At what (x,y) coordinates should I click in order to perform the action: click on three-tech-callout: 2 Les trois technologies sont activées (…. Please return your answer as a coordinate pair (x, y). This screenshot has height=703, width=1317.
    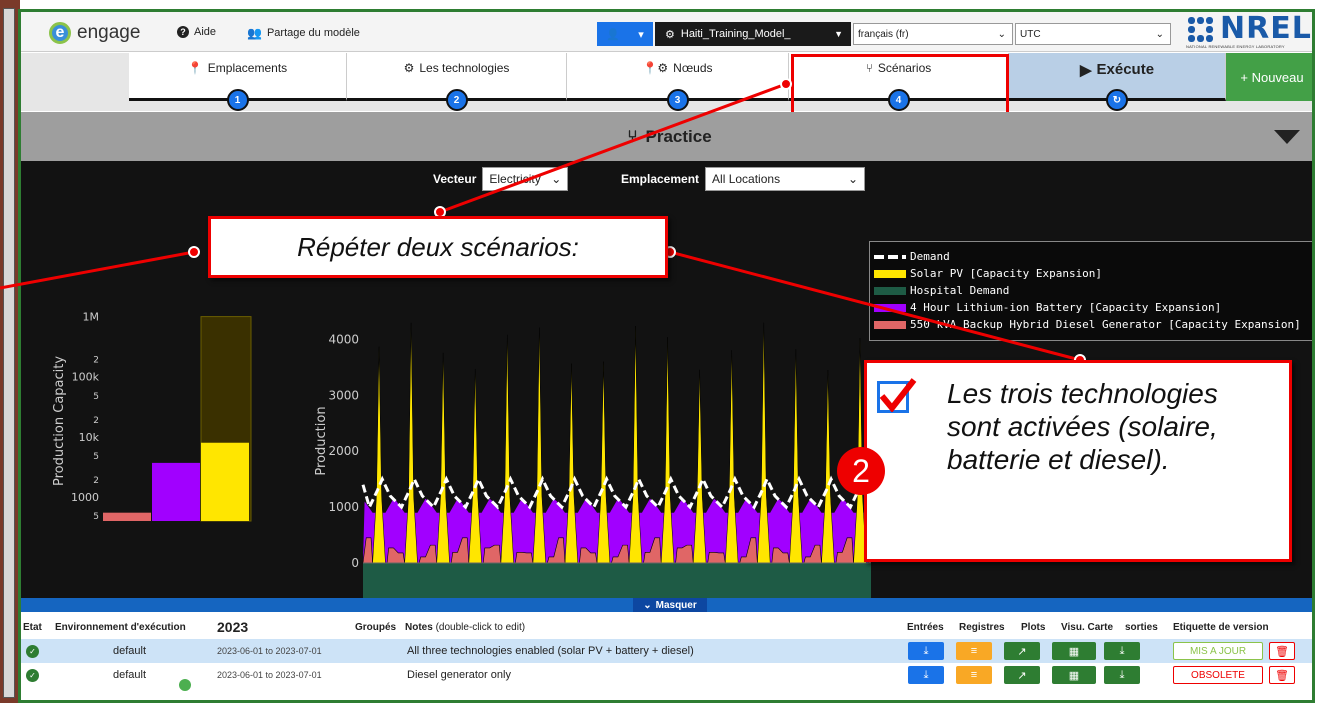
    Looking at the image, I should click on (1064, 461).